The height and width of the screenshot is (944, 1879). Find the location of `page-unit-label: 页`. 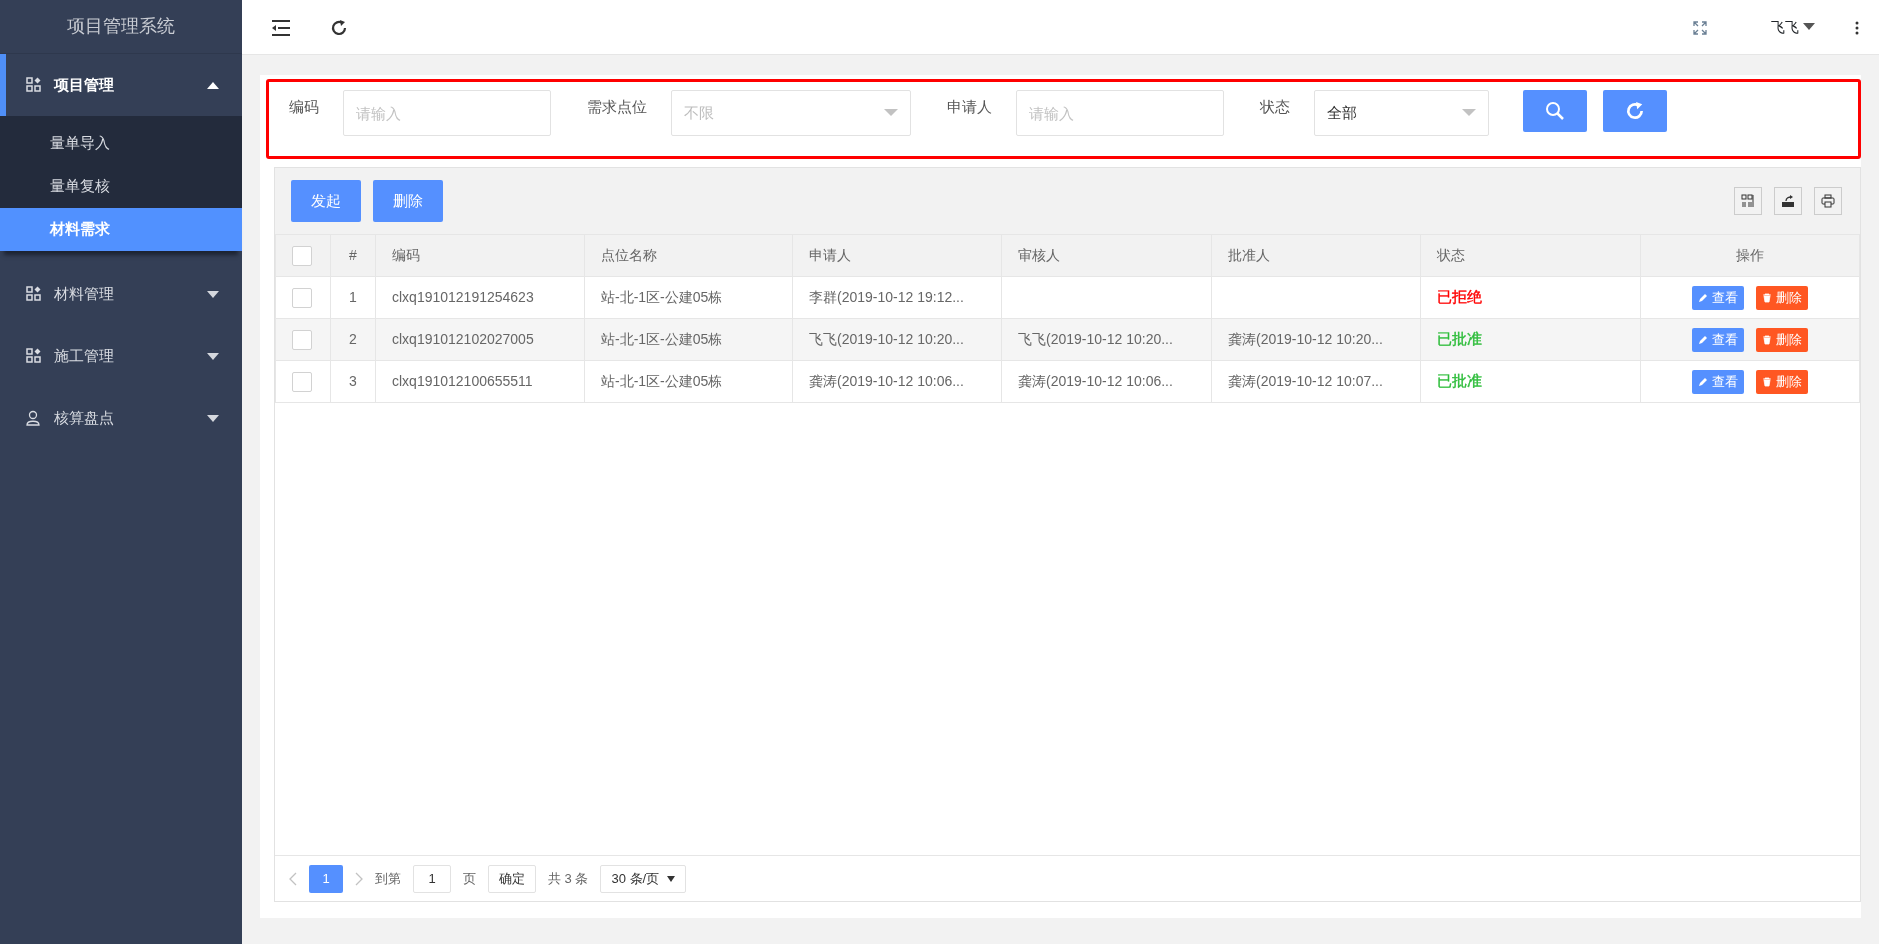

page-unit-label: 页 is located at coordinates (469, 878).